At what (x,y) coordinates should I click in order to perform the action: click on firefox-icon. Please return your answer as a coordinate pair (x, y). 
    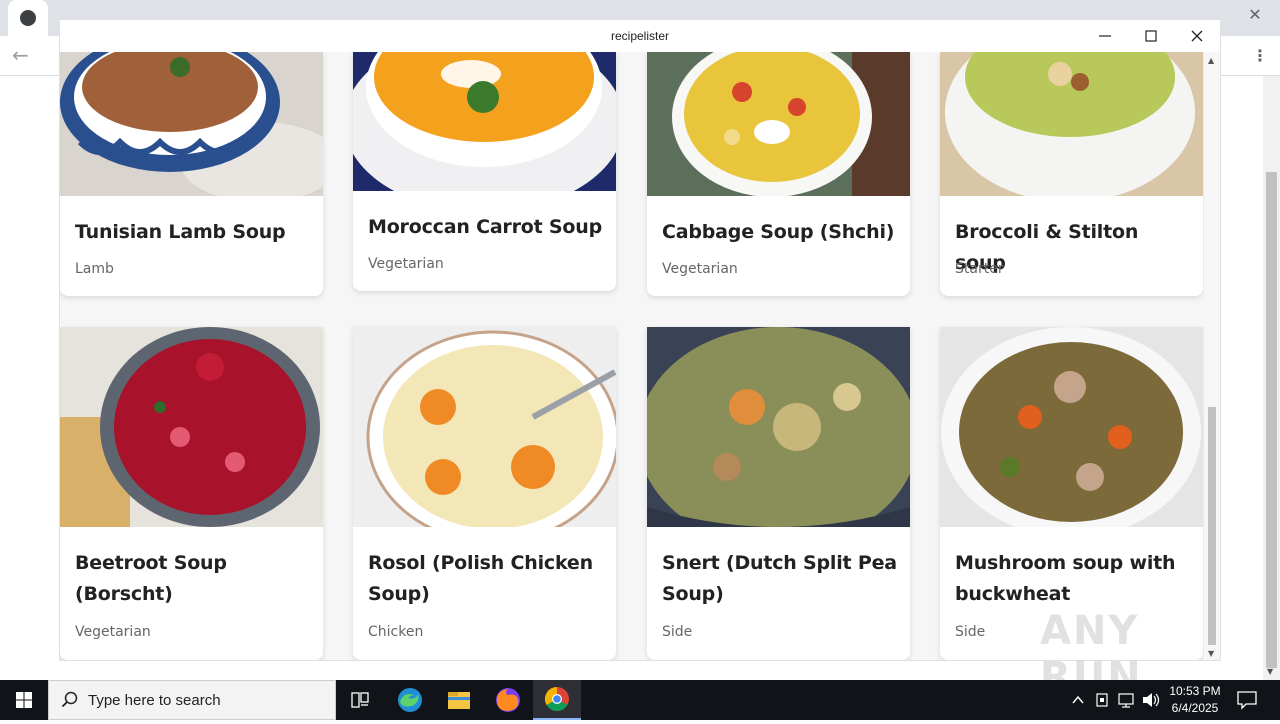
    Looking at the image, I should click on (508, 700).